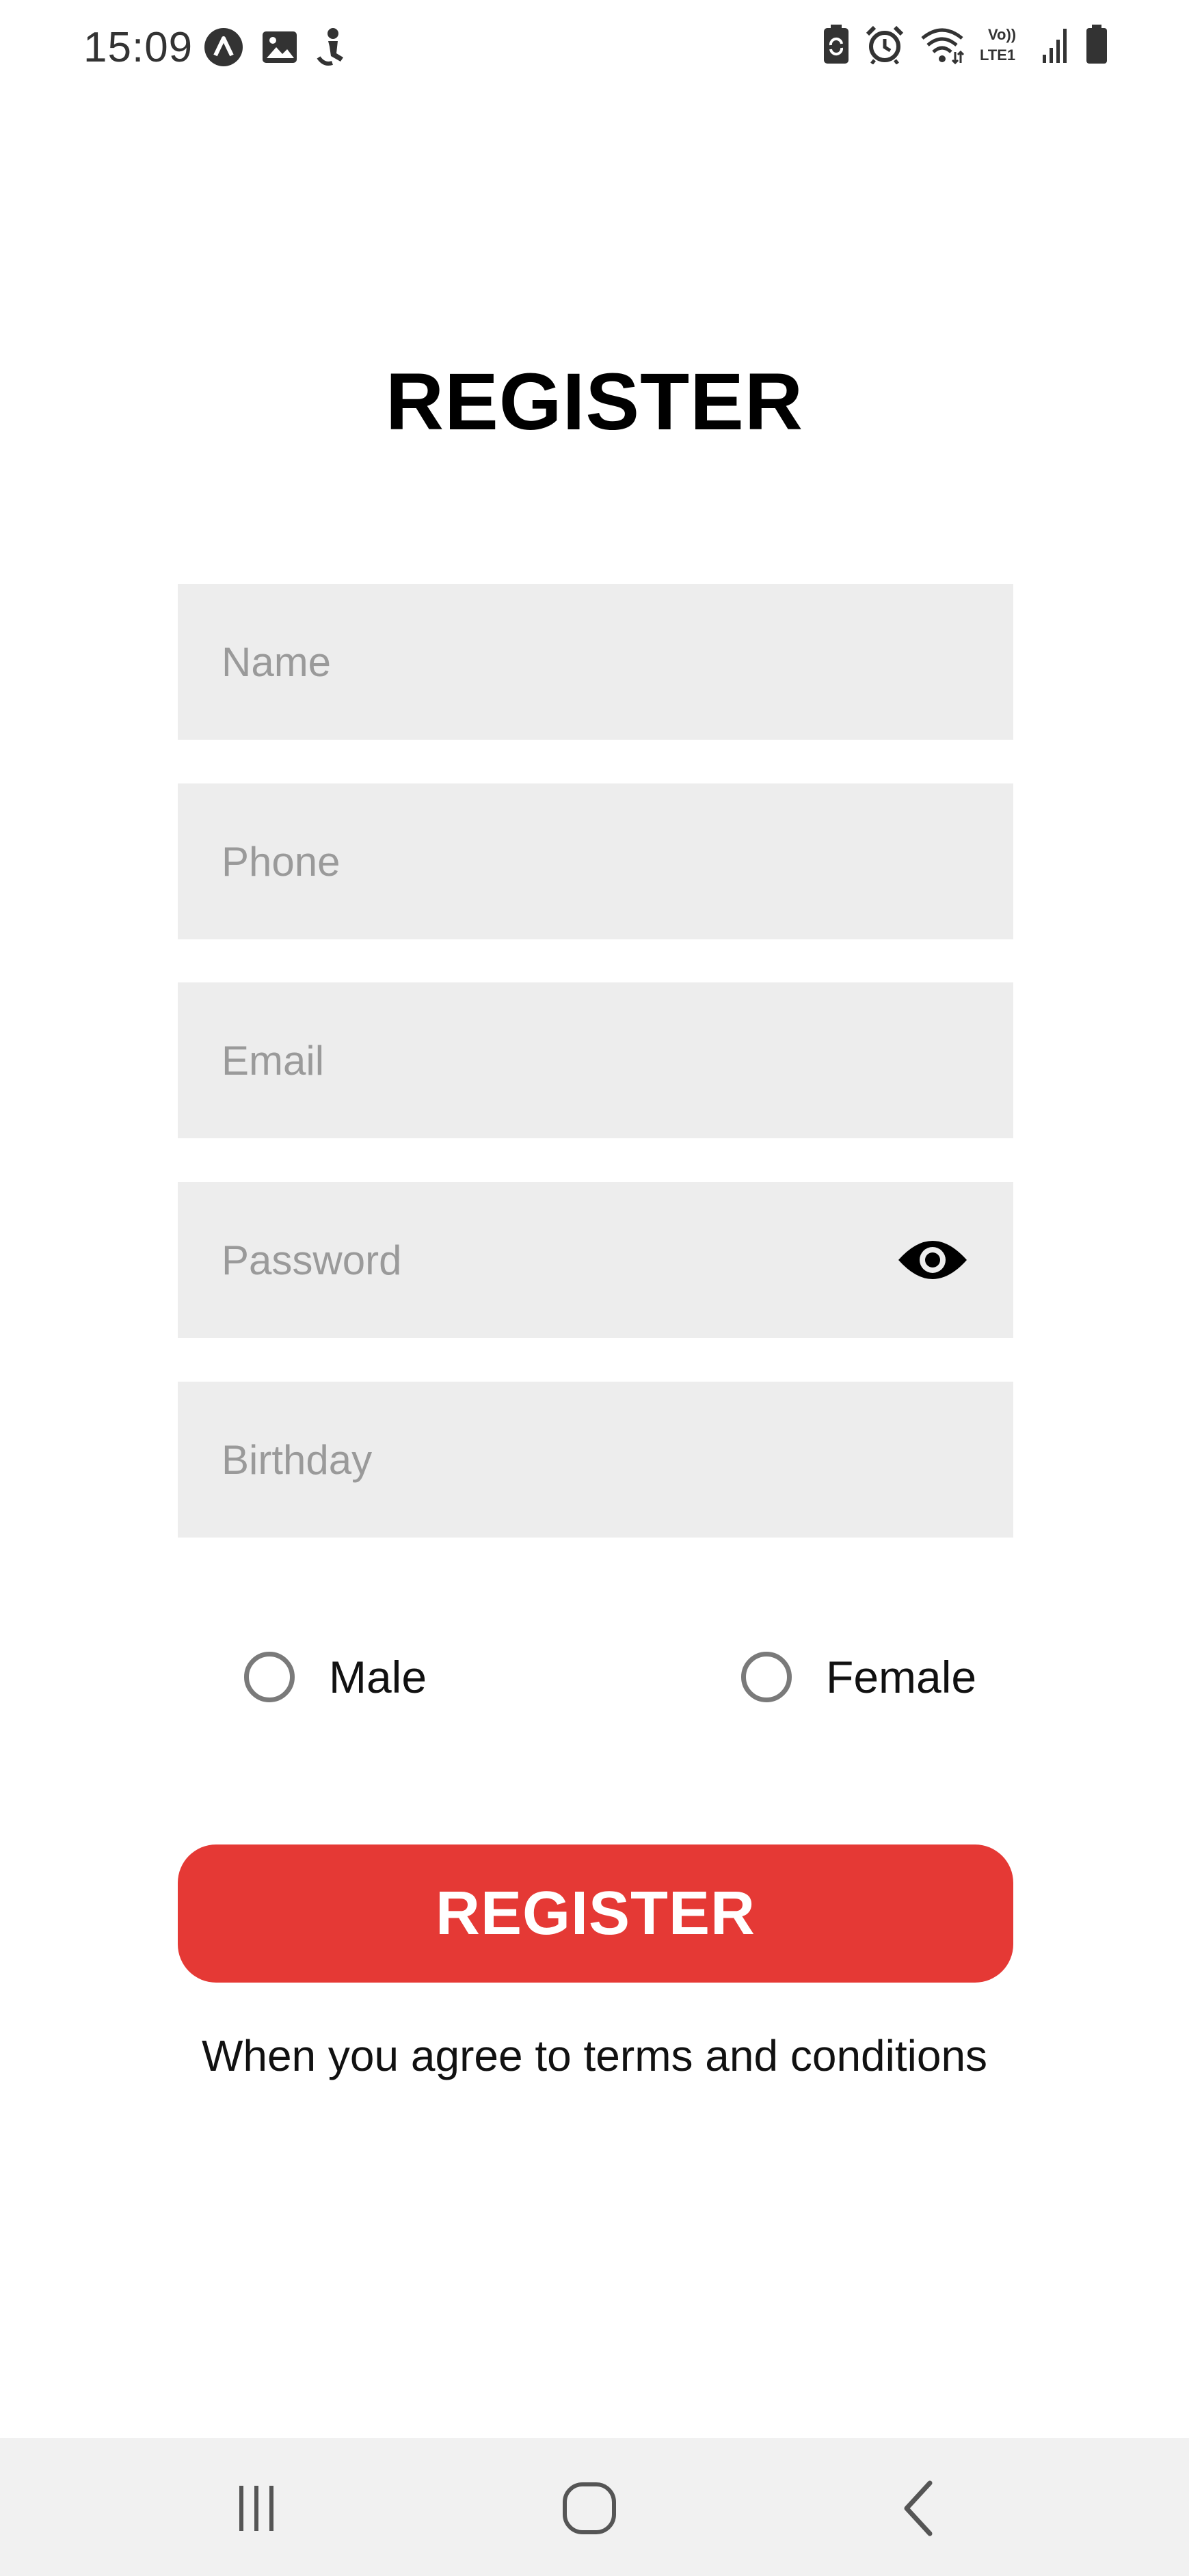 Image resolution: width=1189 pixels, height=2576 pixels. I want to click on alarm-icon, so click(885, 44).